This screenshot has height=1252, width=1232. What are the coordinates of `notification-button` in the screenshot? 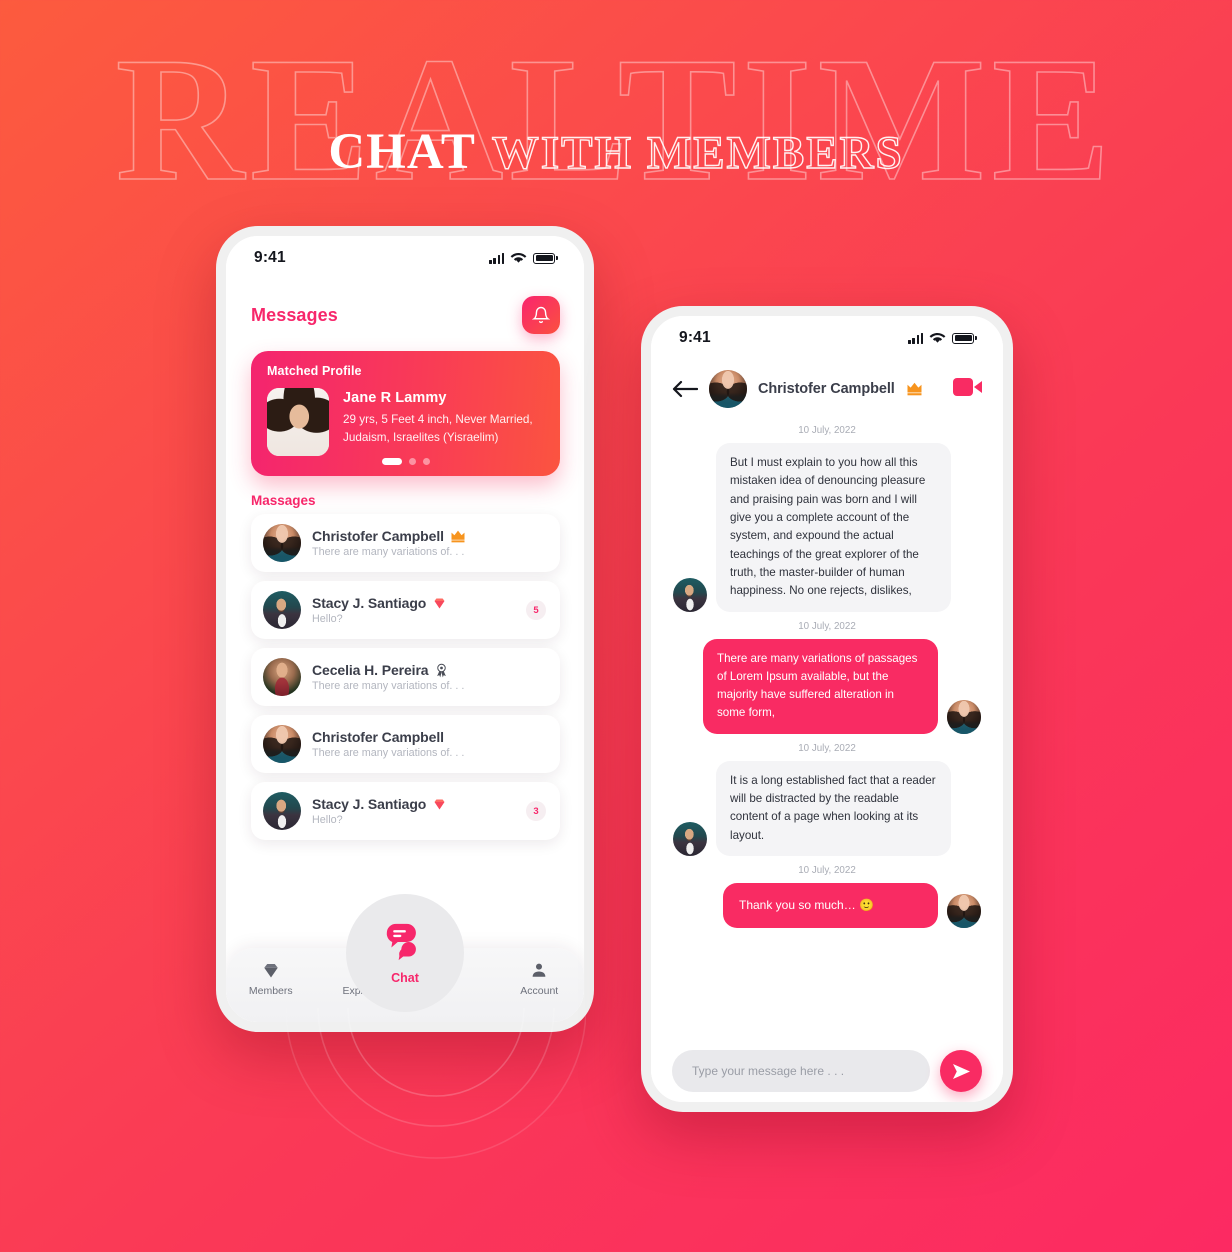 It's located at (541, 315).